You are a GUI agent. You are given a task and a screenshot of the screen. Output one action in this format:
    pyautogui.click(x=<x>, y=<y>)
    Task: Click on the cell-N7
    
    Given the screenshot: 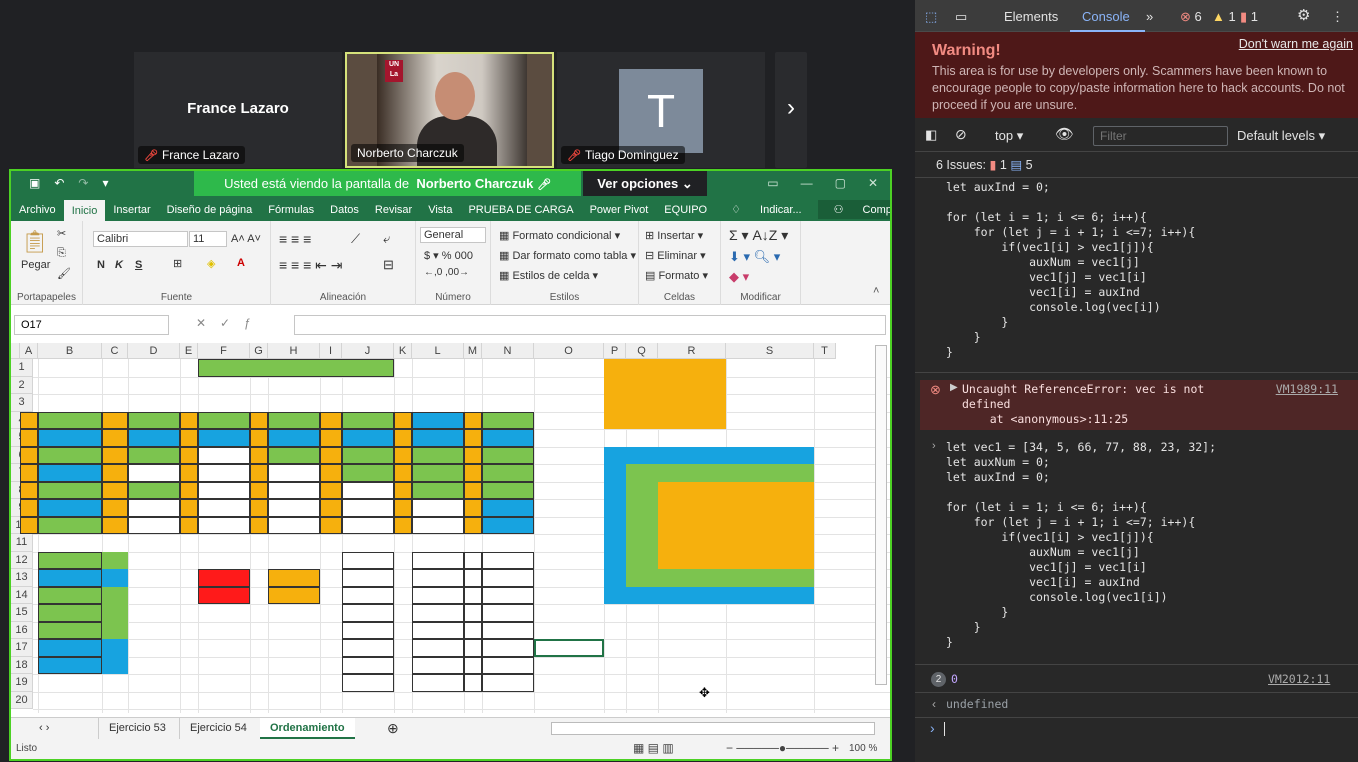 What is the action you would take?
    pyautogui.click(x=508, y=473)
    